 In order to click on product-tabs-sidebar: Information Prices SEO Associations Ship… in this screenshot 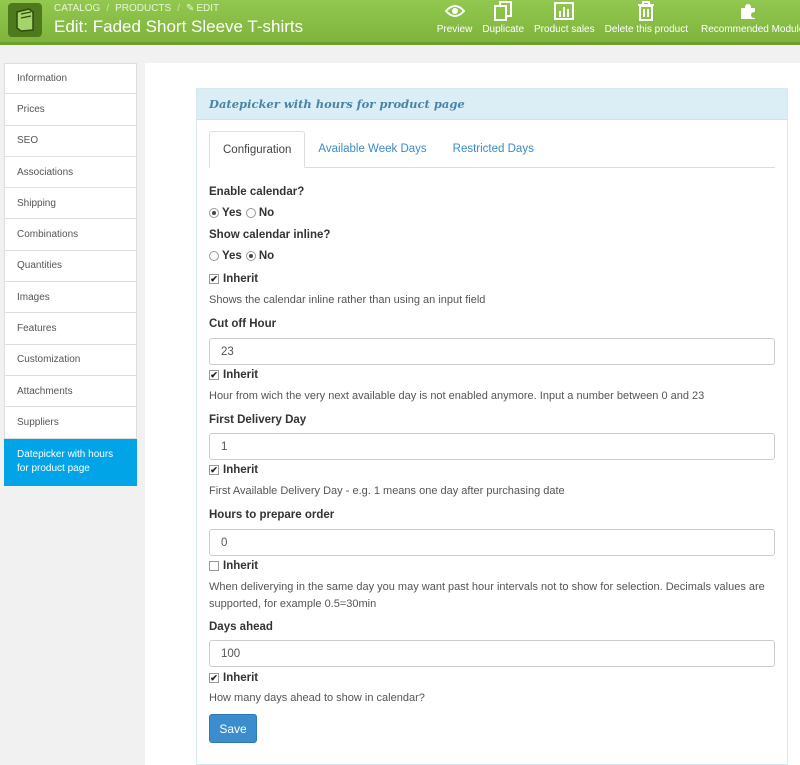, I will do `click(70, 274)`.